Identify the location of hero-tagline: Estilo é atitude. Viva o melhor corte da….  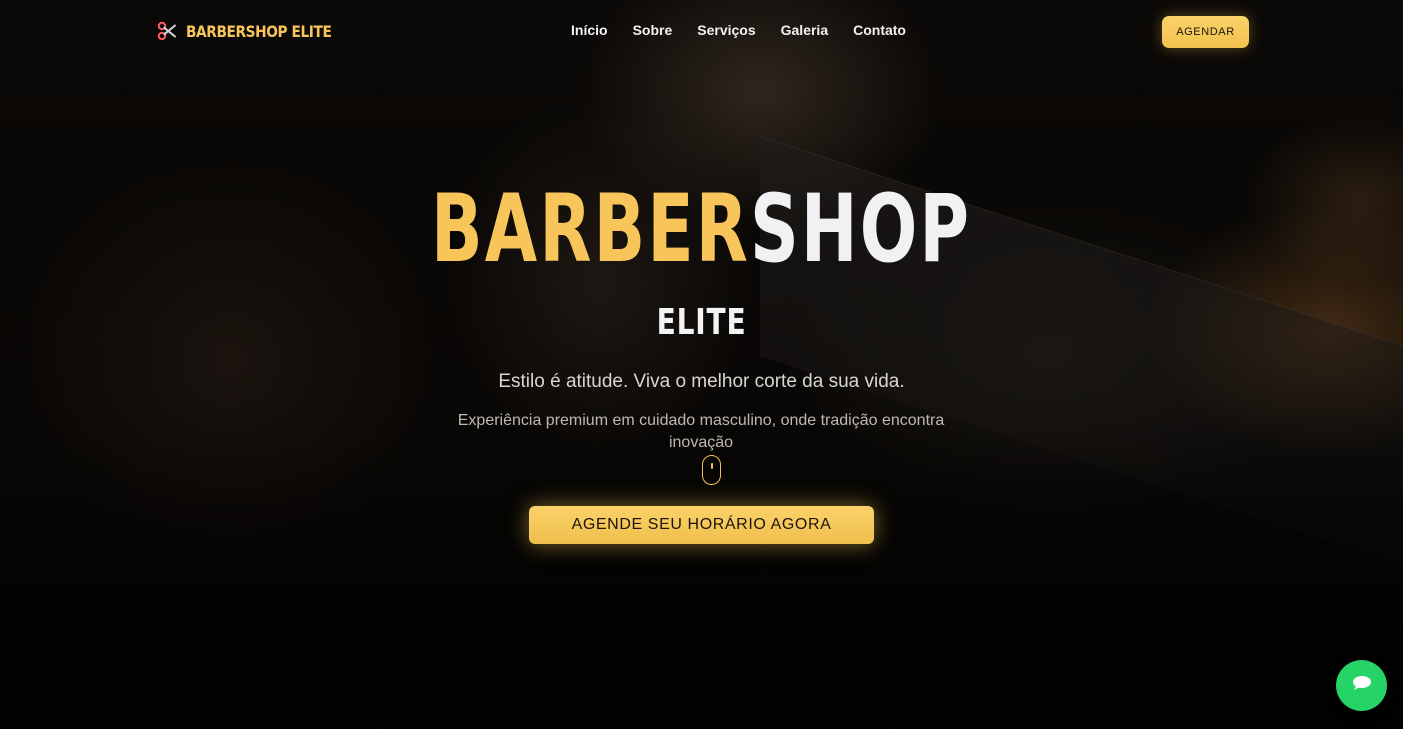
(701, 381).